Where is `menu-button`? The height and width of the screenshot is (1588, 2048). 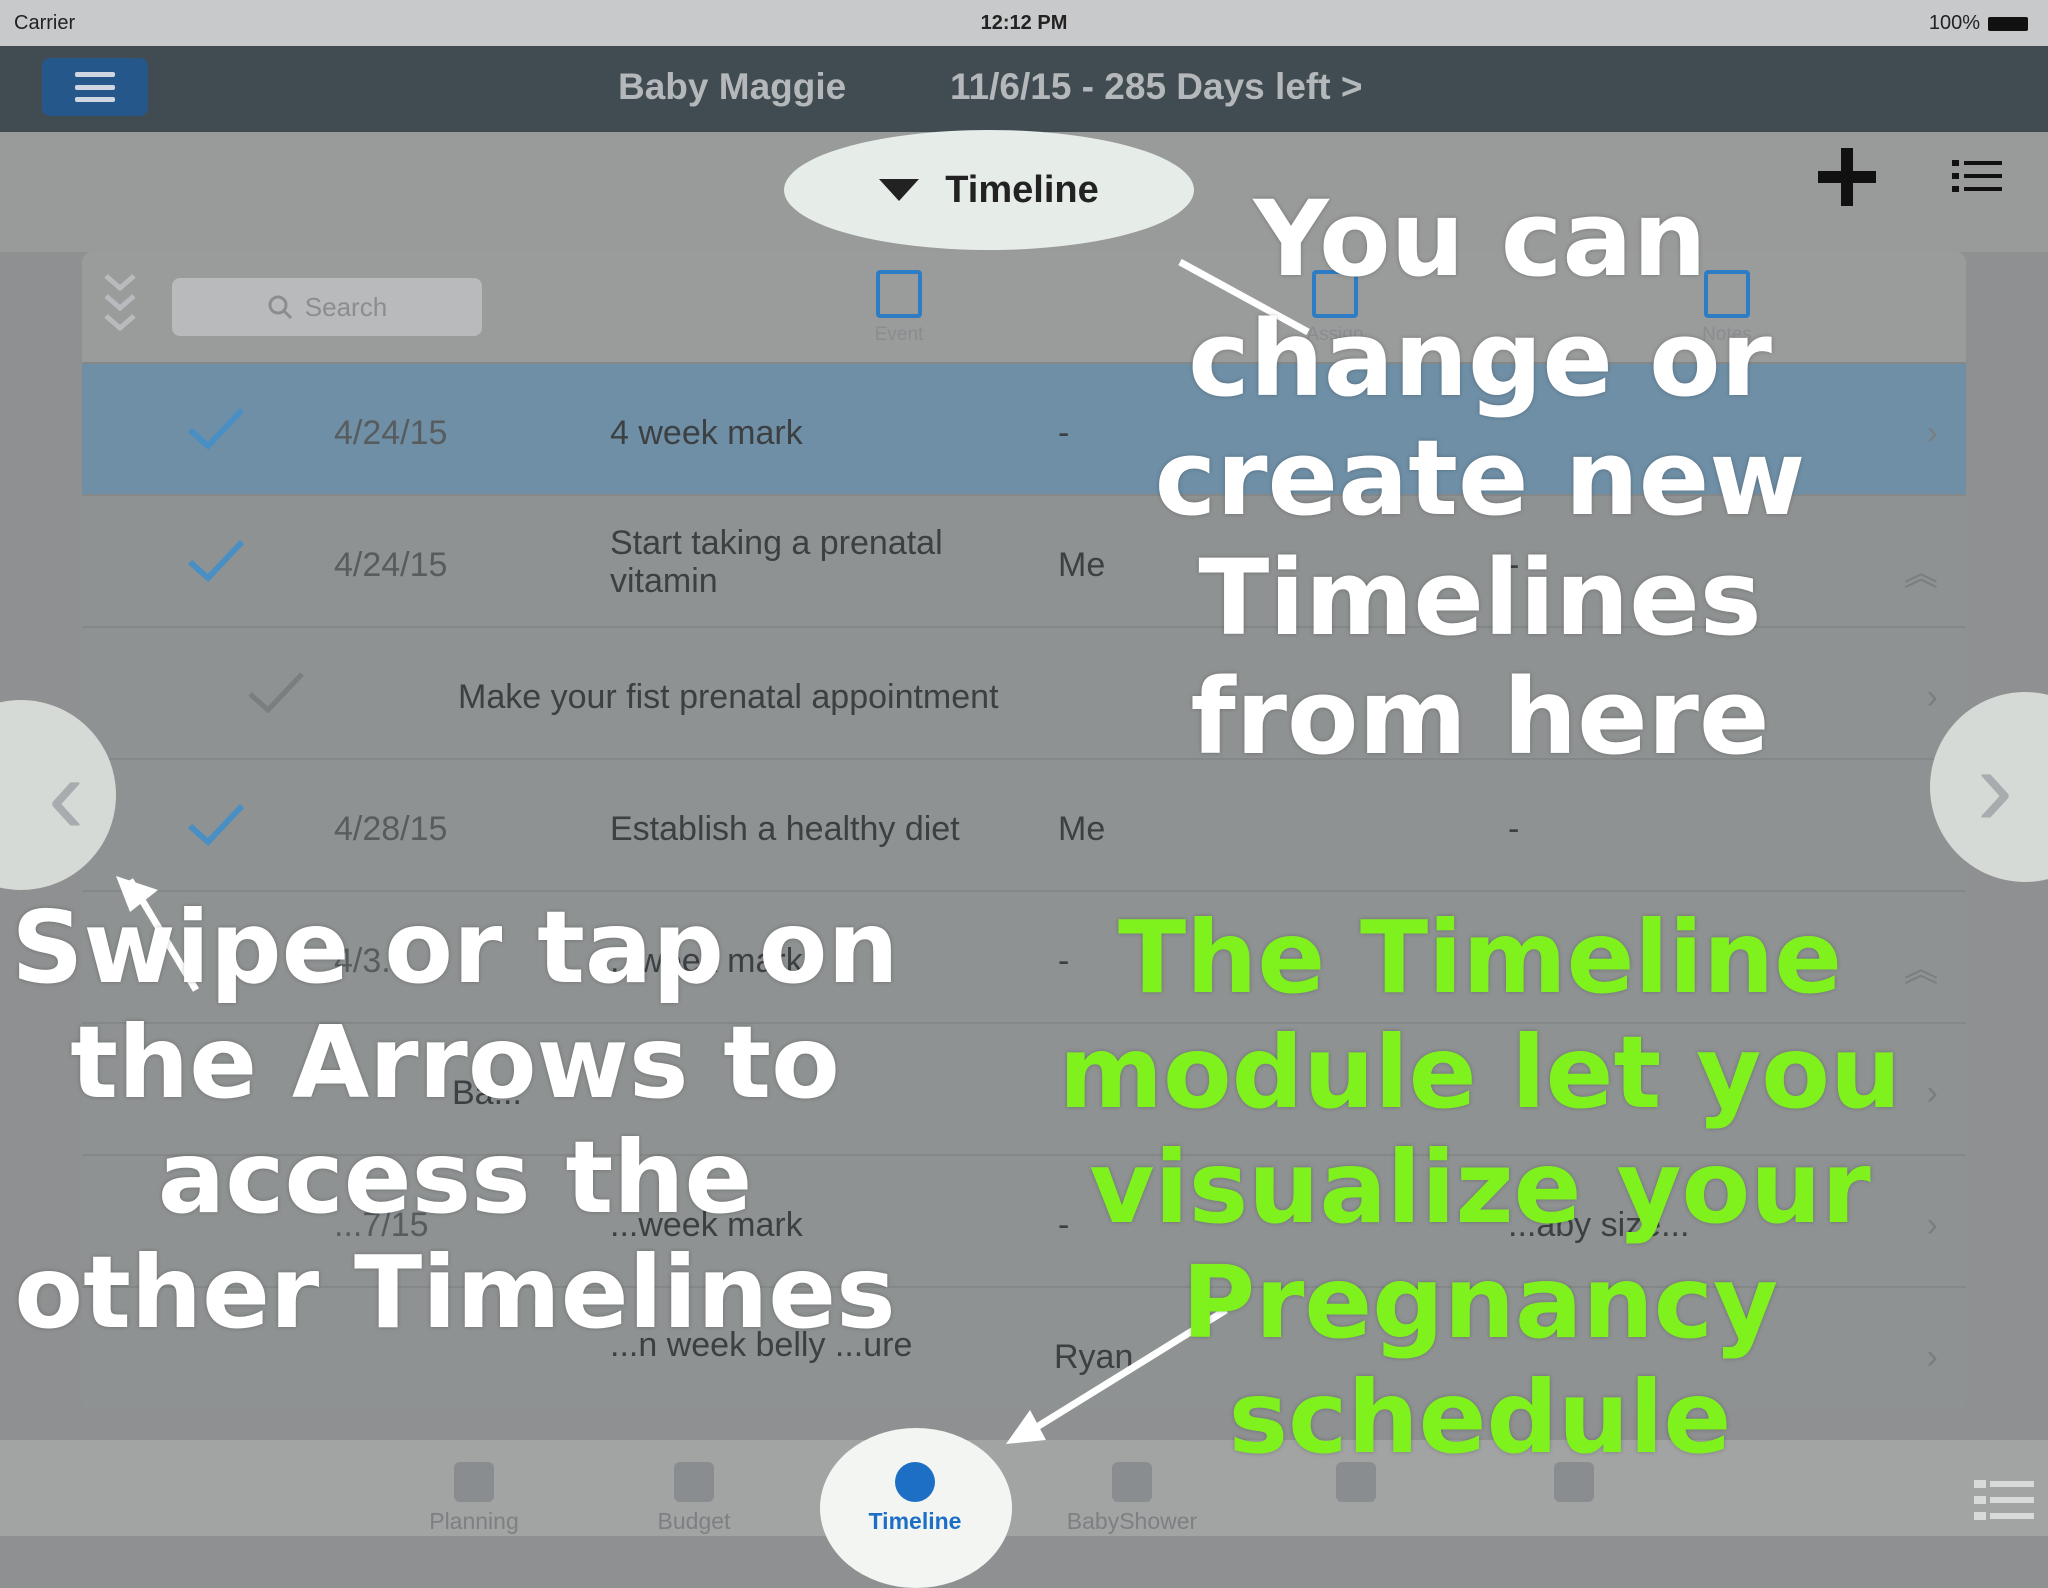
menu-button is located at coordinates (95, 87).